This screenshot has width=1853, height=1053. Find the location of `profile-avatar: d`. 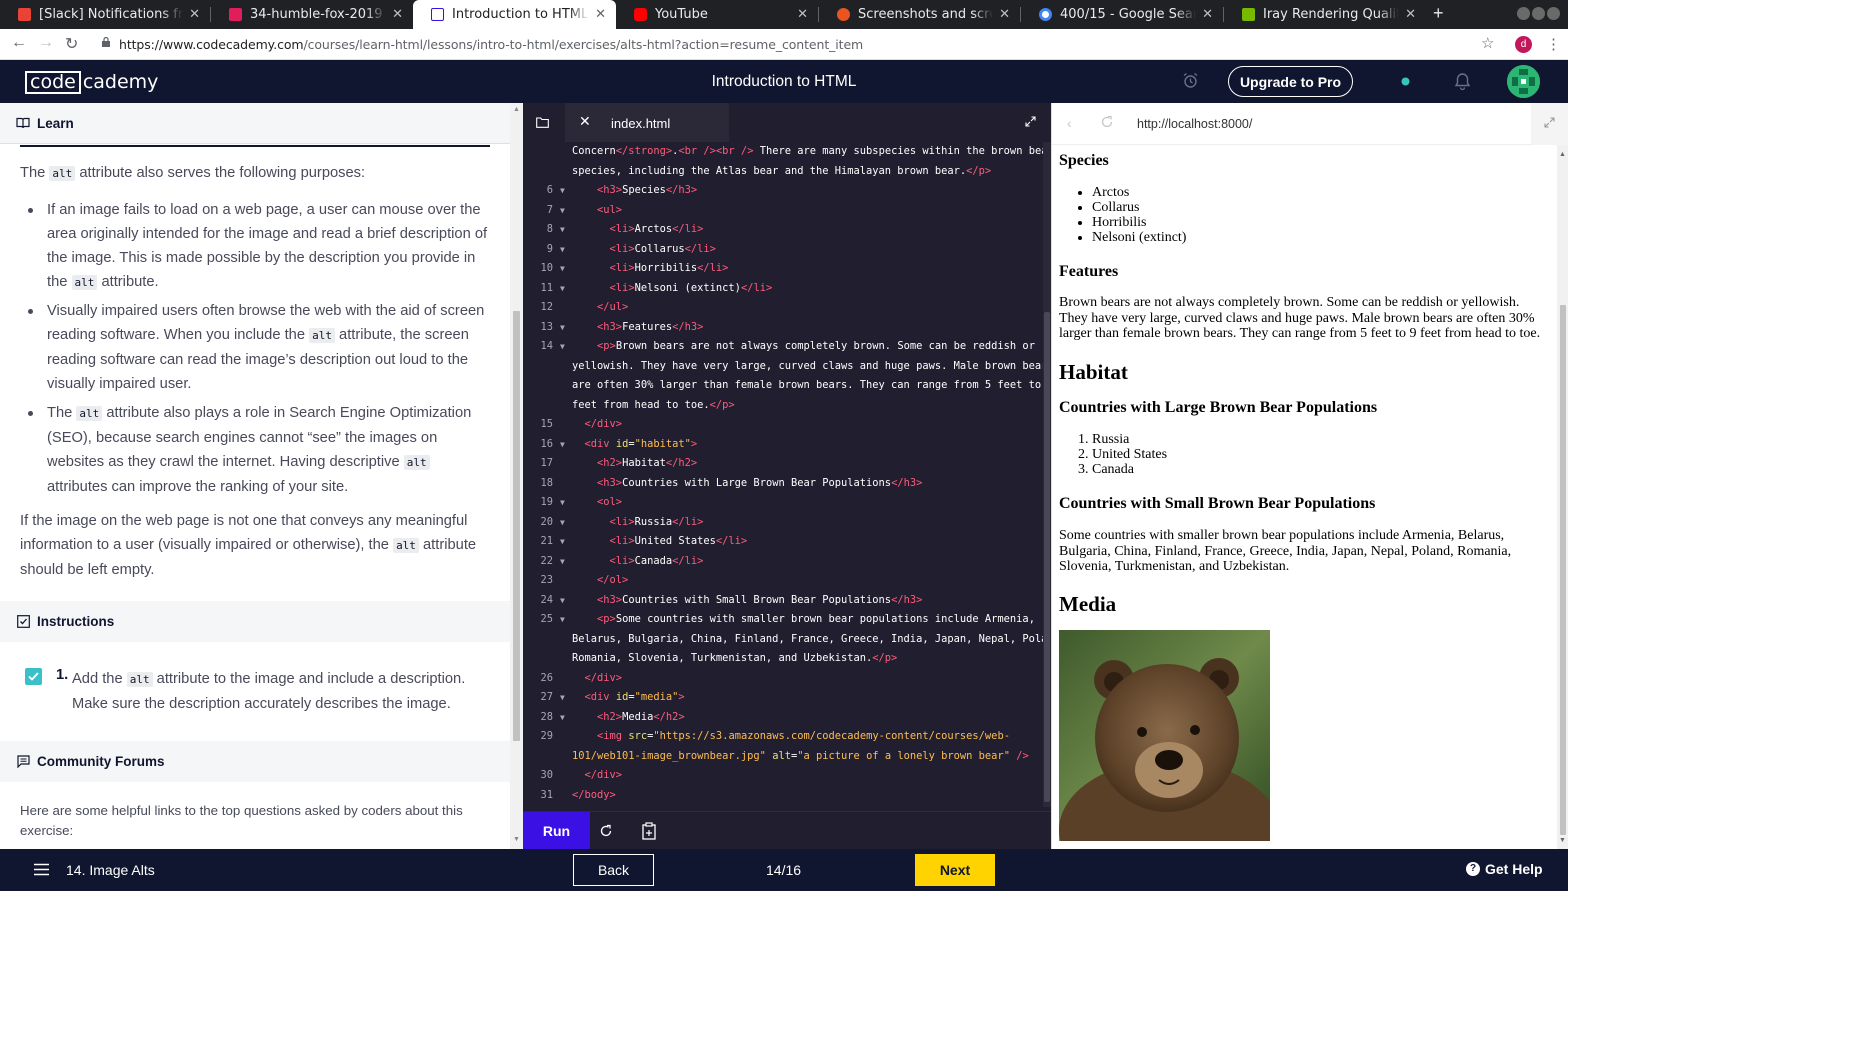

profile-avatar: d is located at coordinates (1523, 44).